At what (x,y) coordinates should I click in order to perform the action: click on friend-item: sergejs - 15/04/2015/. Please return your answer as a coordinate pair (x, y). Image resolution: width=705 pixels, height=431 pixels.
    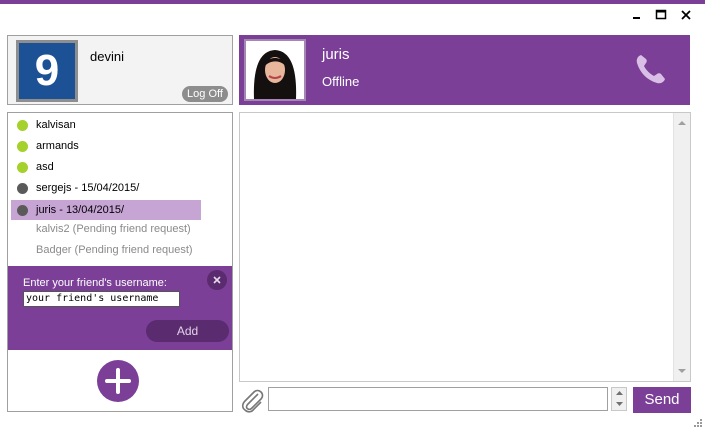
    Looking at the image, I should click on (106, 188).